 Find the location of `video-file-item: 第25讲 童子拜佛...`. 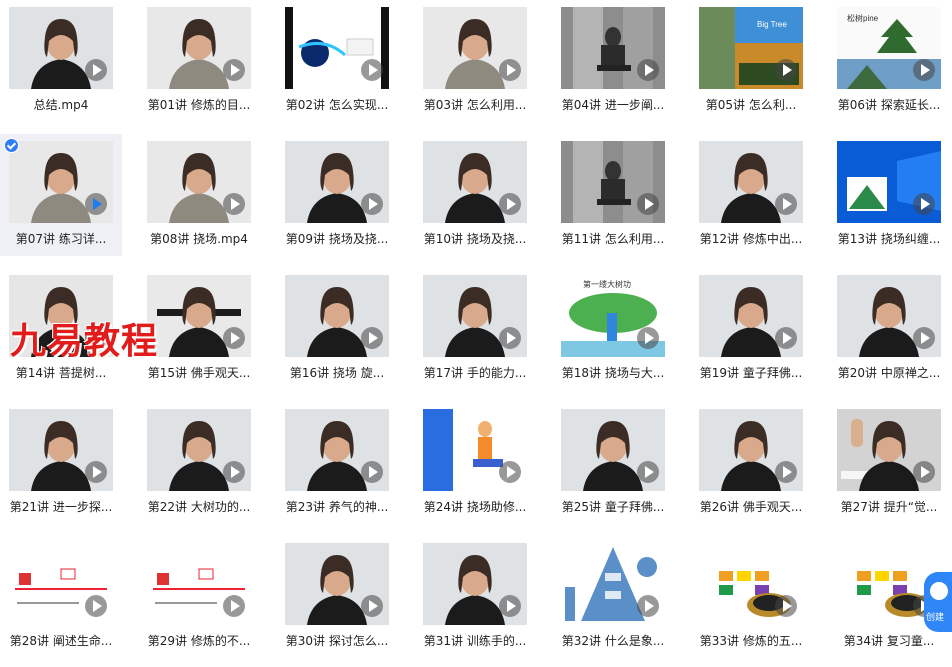

video-file-item: 第25讲 童子拜佛... is located at coordinates (613, 463).